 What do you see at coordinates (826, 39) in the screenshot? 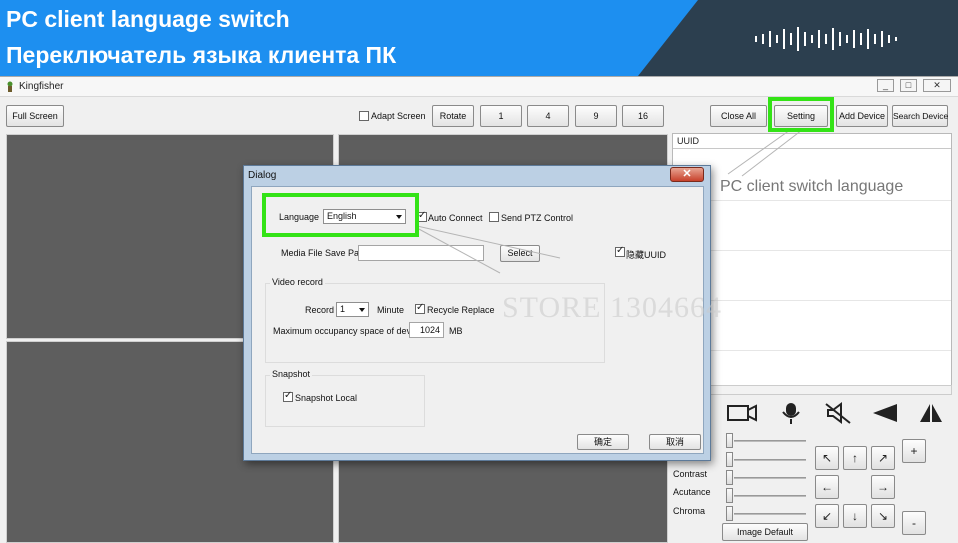
I see `waveform-logo-icon` at bounding box center [826, 39].